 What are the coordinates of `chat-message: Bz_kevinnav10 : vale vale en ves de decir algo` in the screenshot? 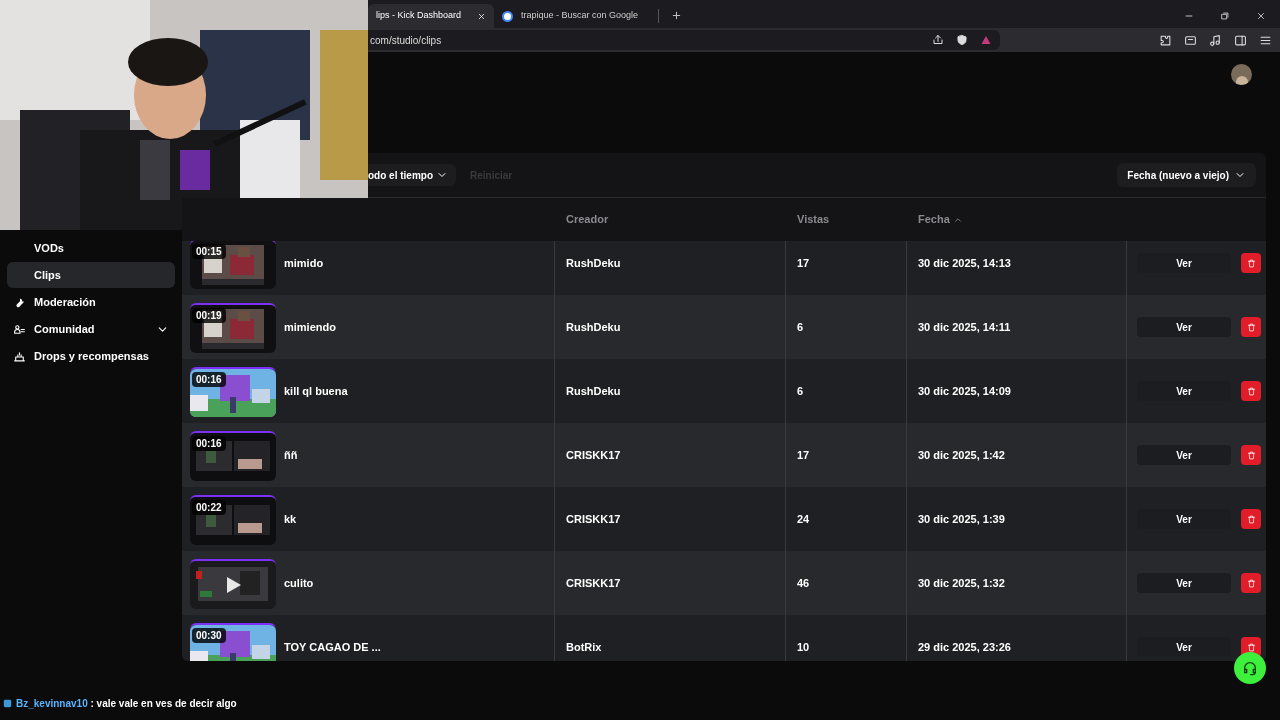 It's located at (126, 703).